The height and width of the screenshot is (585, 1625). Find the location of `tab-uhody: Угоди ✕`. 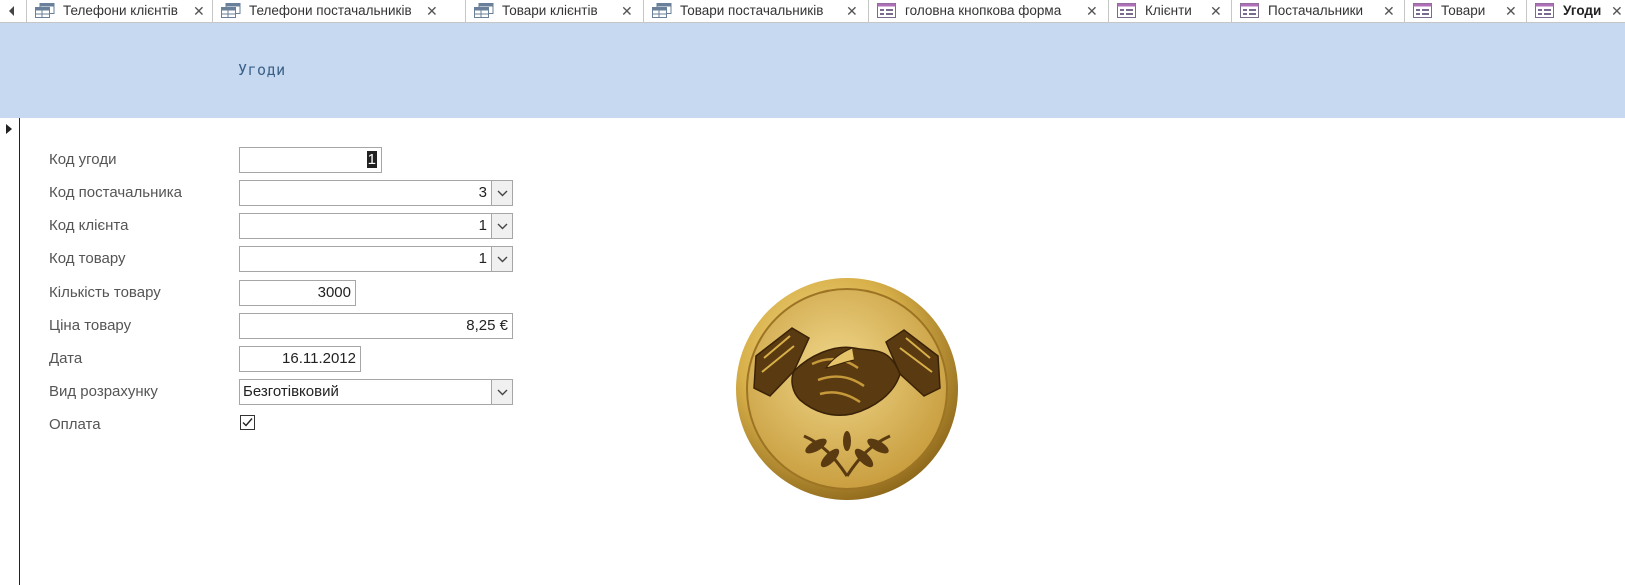

tab-uhody: Угоди ✕ is located at coordinates (1575, 11).